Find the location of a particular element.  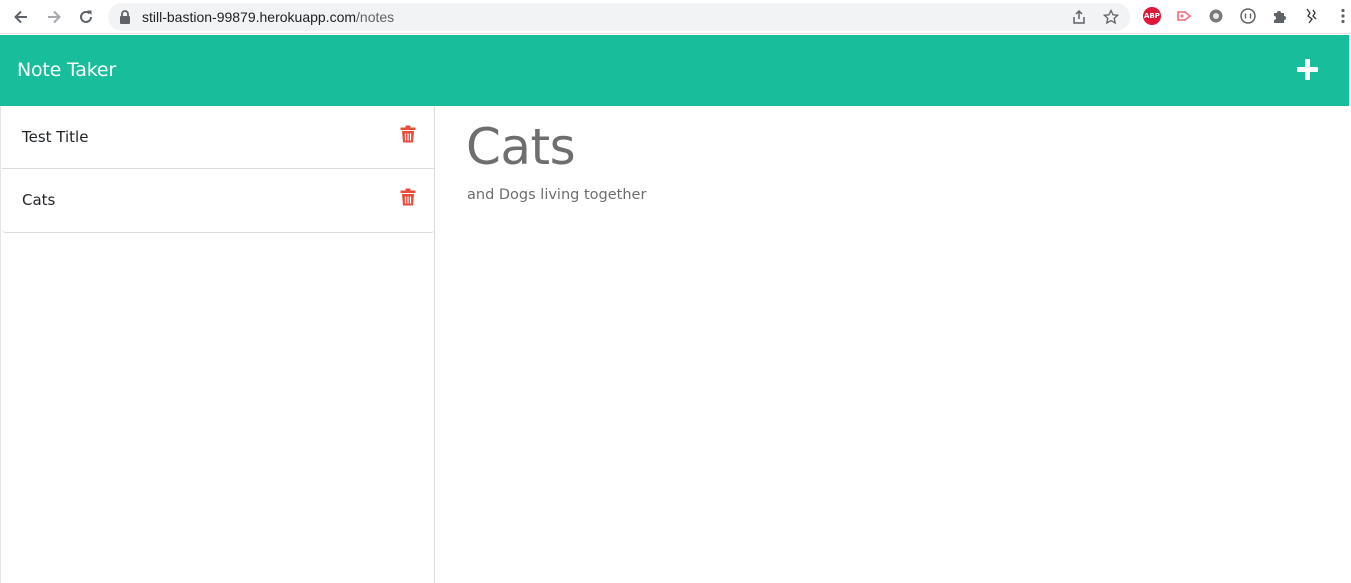

back-icon is located at coordinates (21, 17).